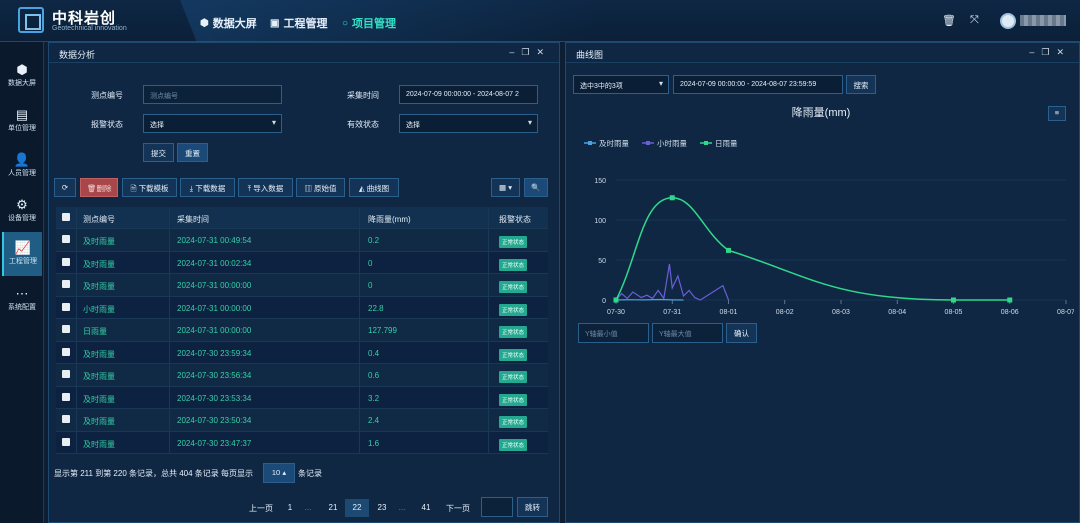 This screenshot has height=523, width=1080. What do you see at coordinates (374, 240) in the screenshot?
I see `cell-rainfall: 0.2` at bounding box center [374, 240].